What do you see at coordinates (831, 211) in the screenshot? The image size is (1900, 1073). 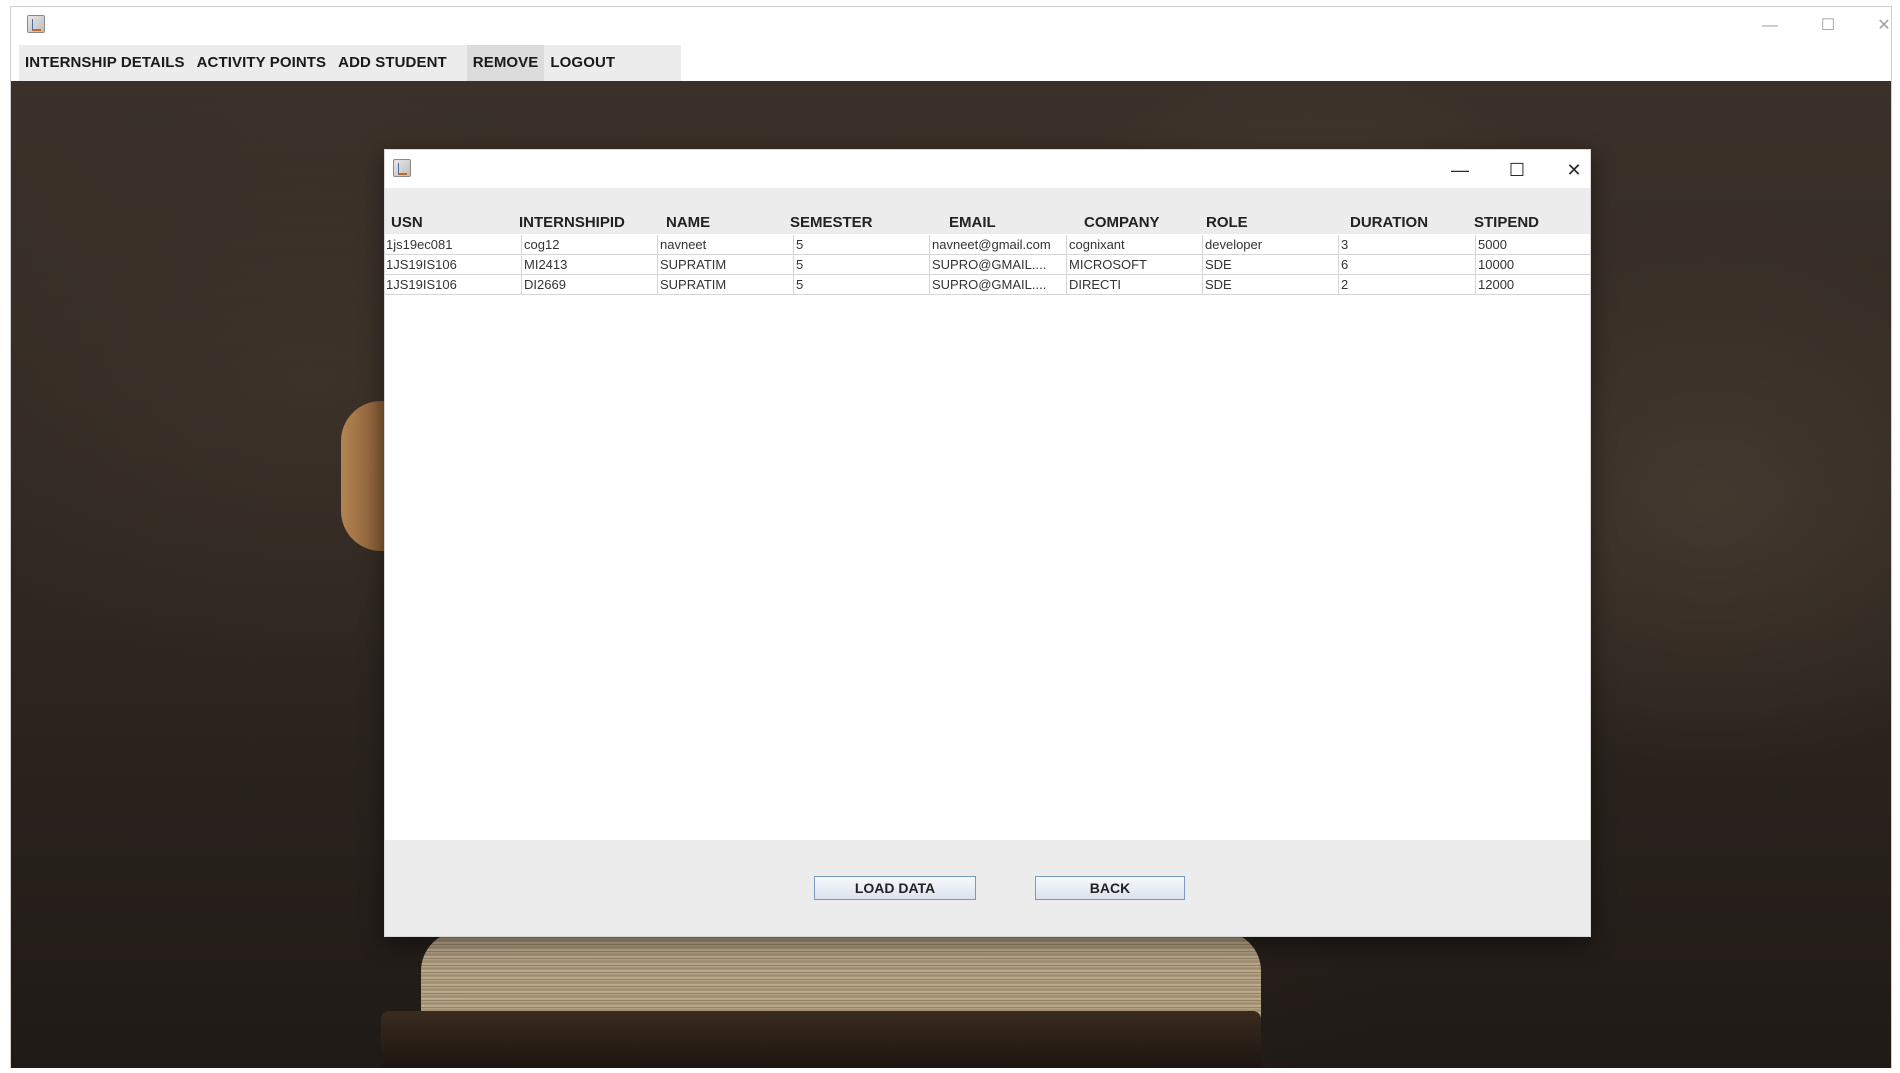 I see `column-header-semester: SEMESTER` at bounding box center [831, 211].